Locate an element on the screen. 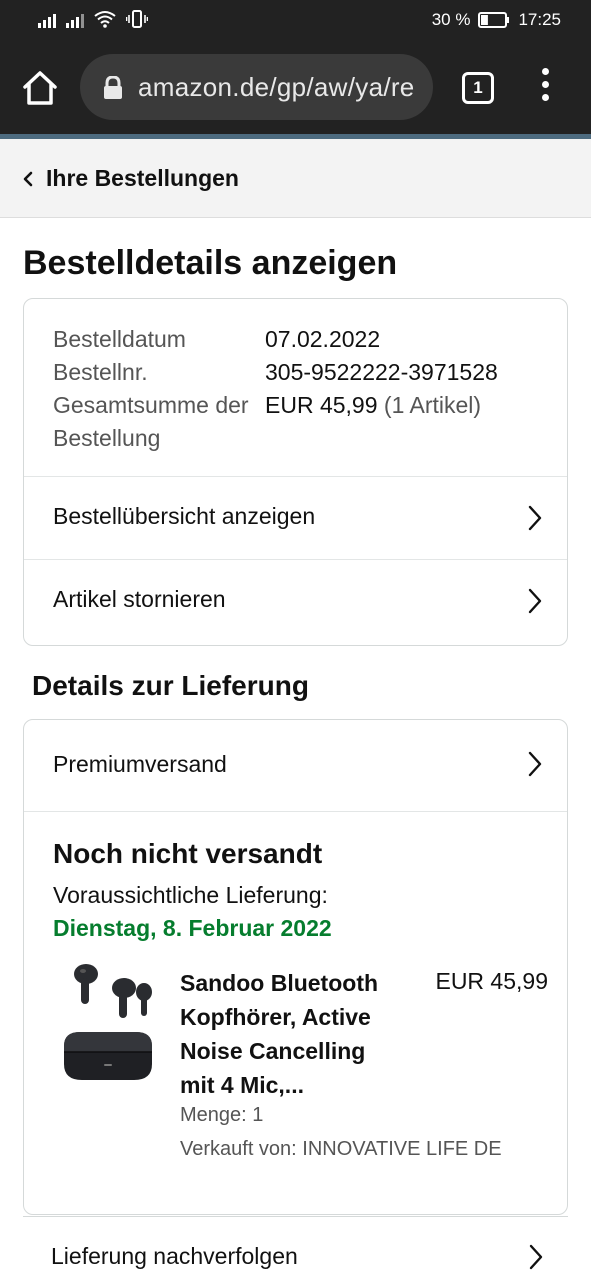  url-bar: amazon.de/gp/aw/ya/re is located at coordinates (256, 87).